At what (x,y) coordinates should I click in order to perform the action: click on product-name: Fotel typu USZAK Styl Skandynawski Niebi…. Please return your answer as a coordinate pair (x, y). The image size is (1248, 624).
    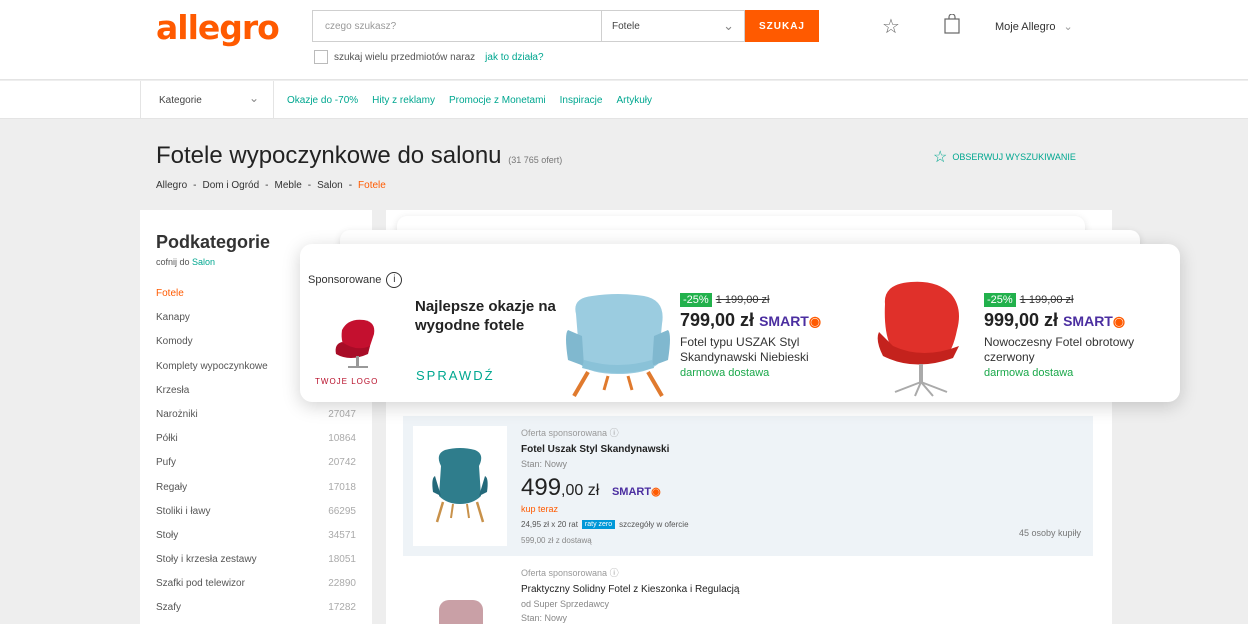
    Looking at the image, I should click on (744, 349).